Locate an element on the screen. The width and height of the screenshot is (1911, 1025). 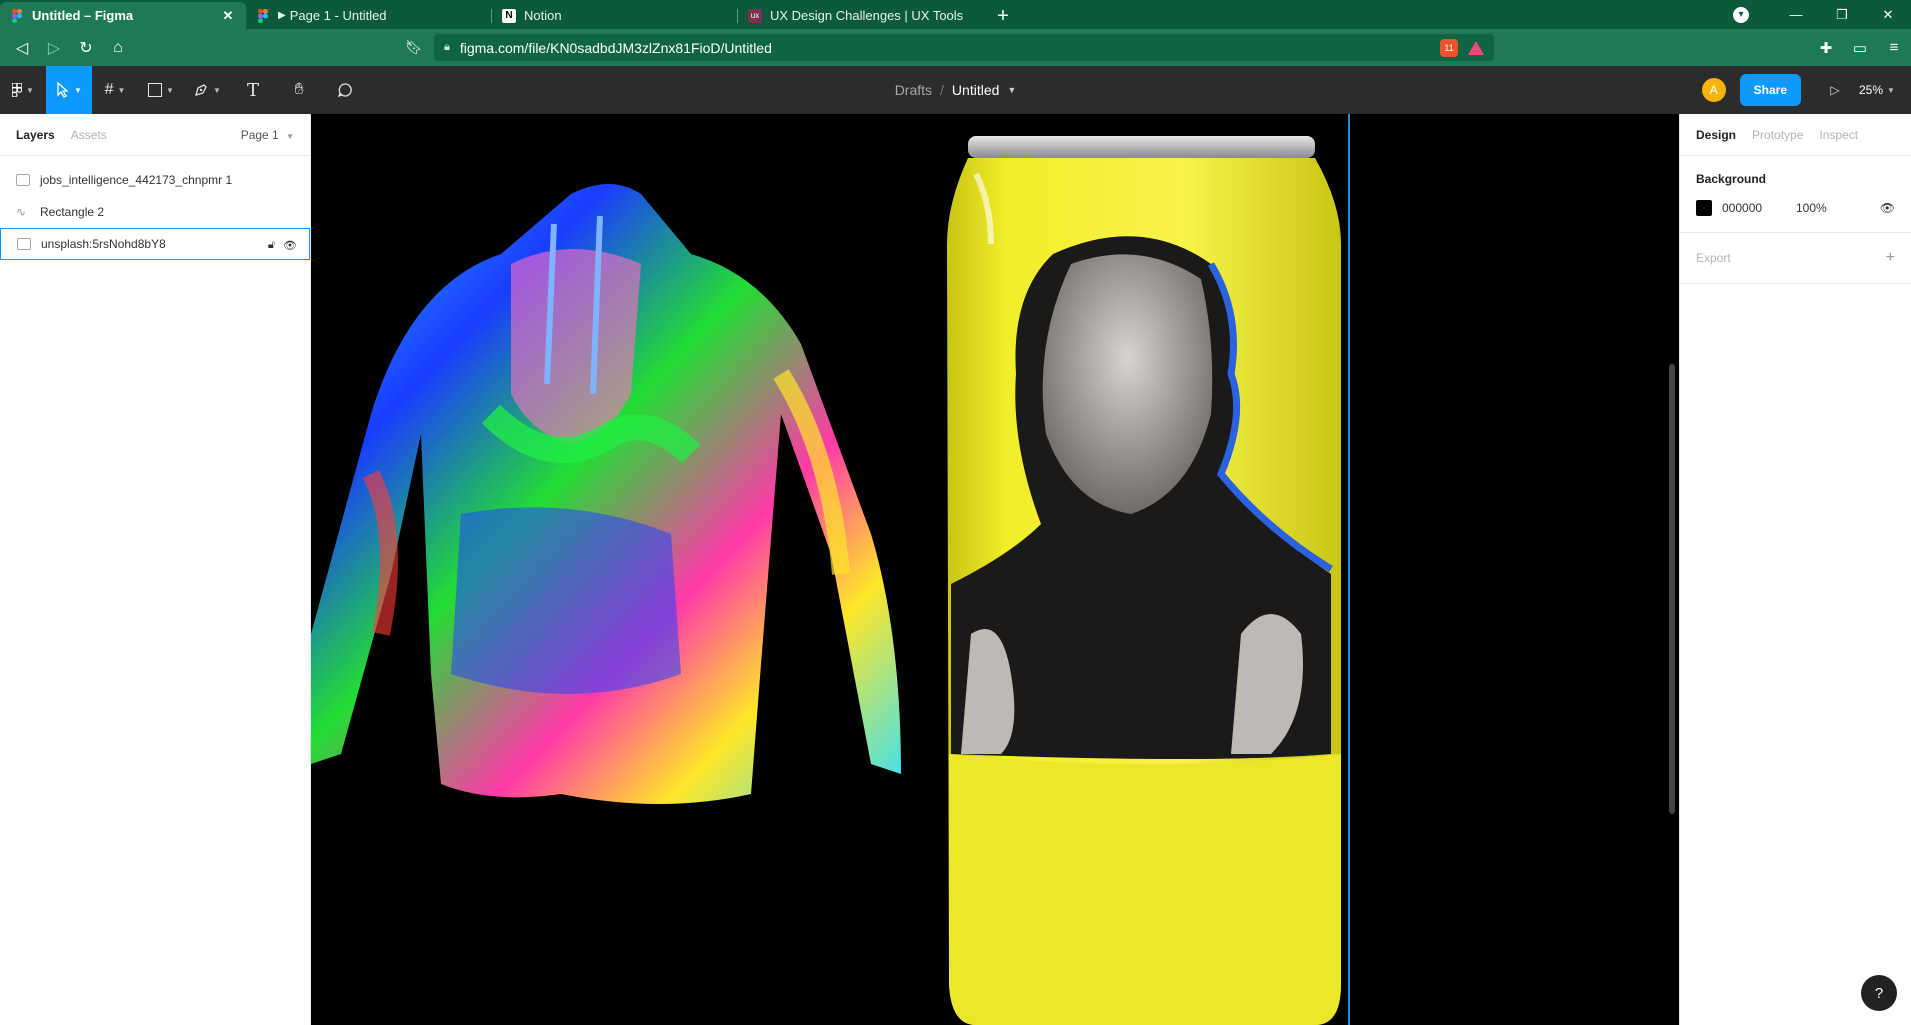
rectangle-icon is located at coordinates (155, 90).